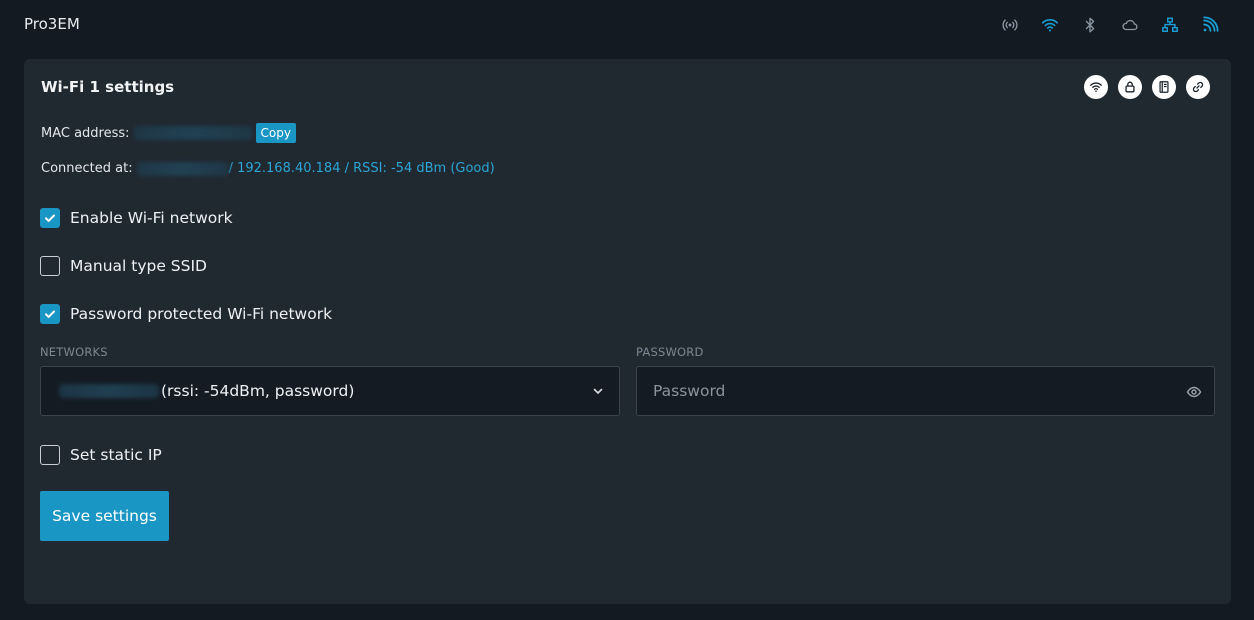 This screenshot has width=1254, height=620. I want to click on password-protected-checkbox: Password protected Wi-Fi network, so click(186, 314).